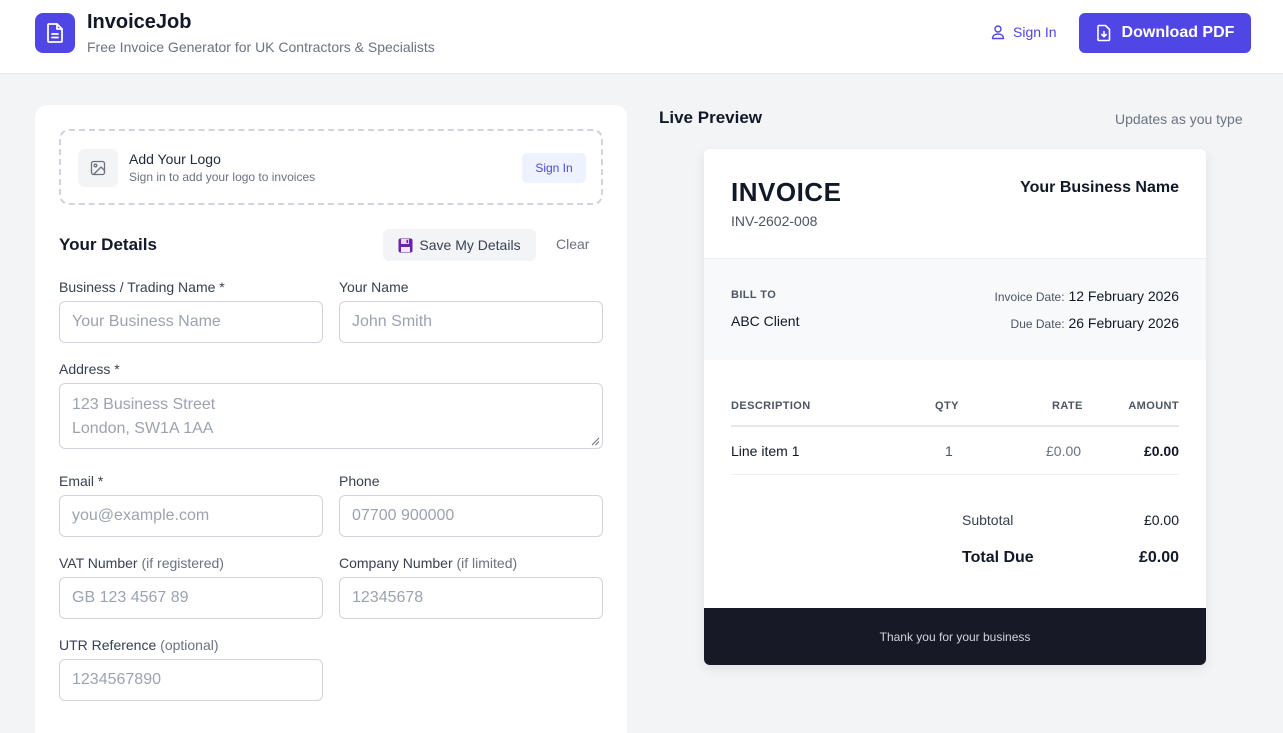  Describe the element at coordinates (955, 474) in the screenshot. I see `table-row-divider` at that location.